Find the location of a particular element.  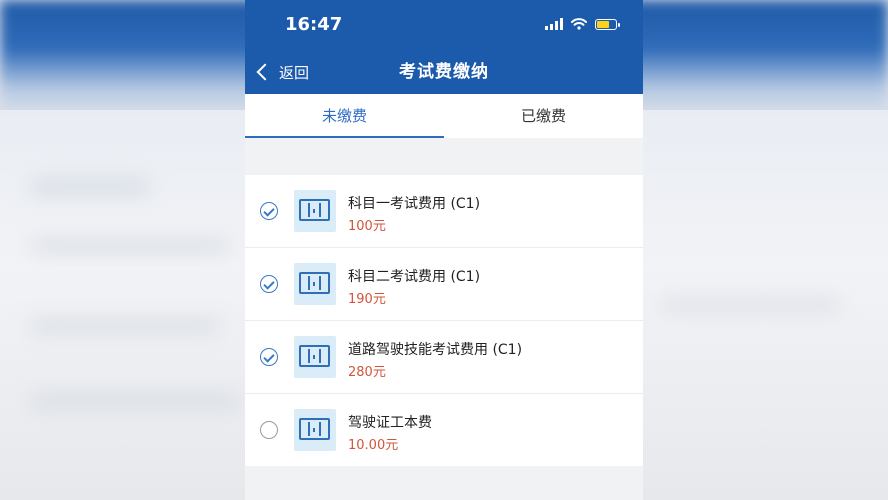

fee-item-title: 驾驶证工本费 is located at coordinates (390, 423).